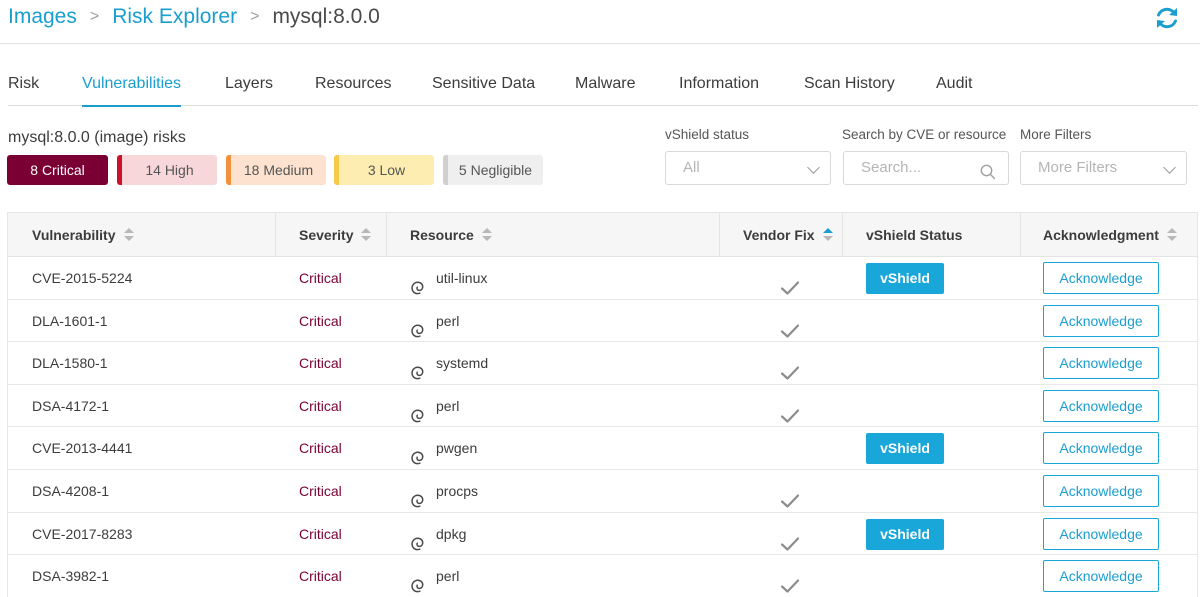  I want to click on resource-cell: procps, so click(444, 491).